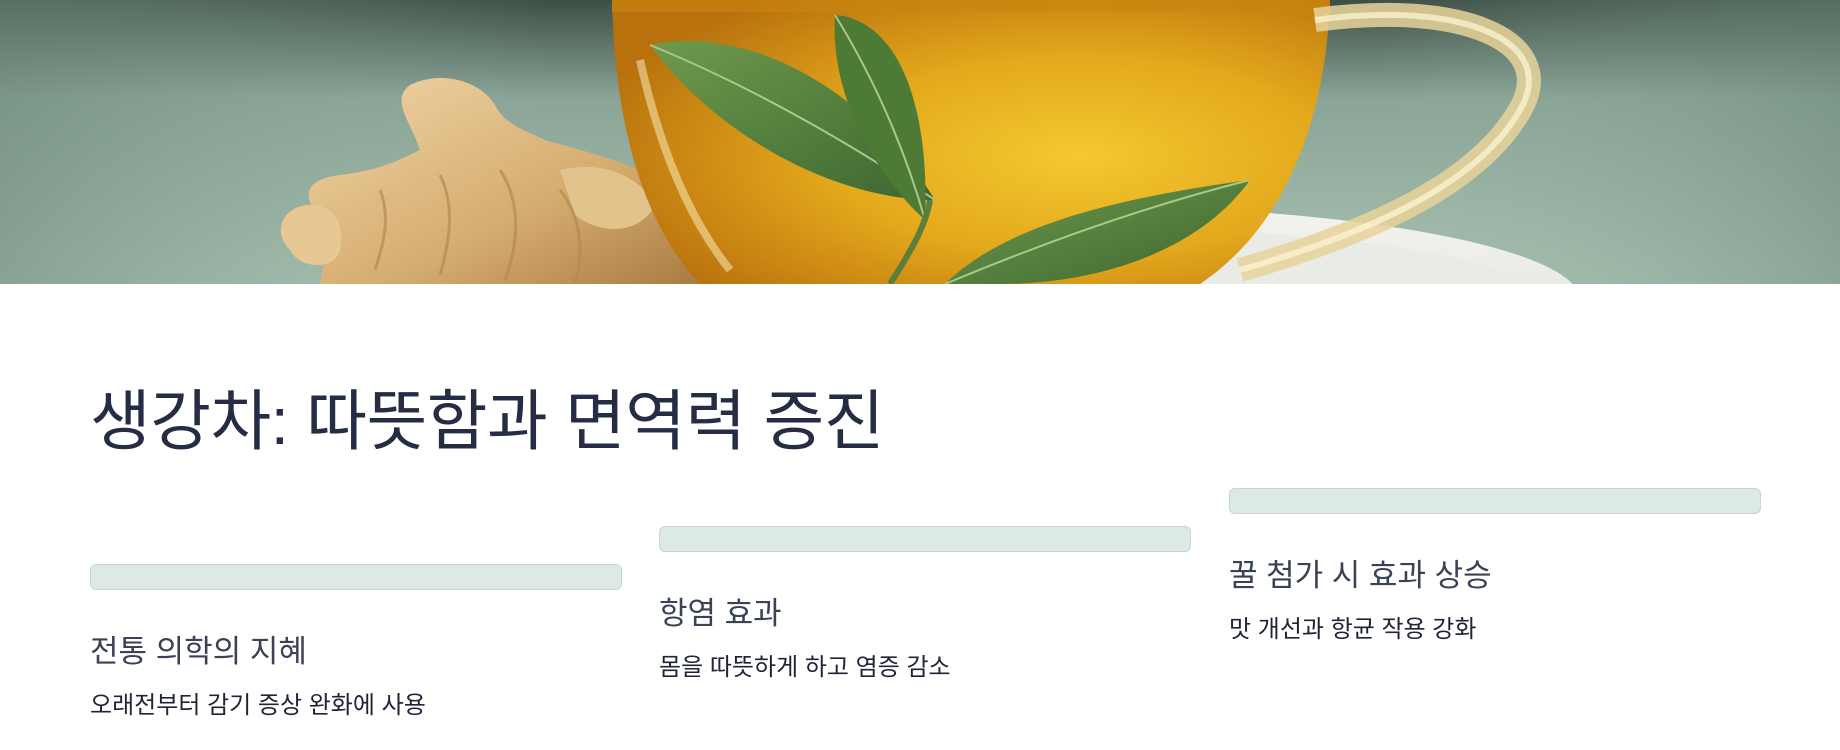  Describe the element at coordinates (925, 604) in the screenshot. I see `feature-card: 항염 효과 몸을 따뜻하게 하고 염증 감소` at that location.